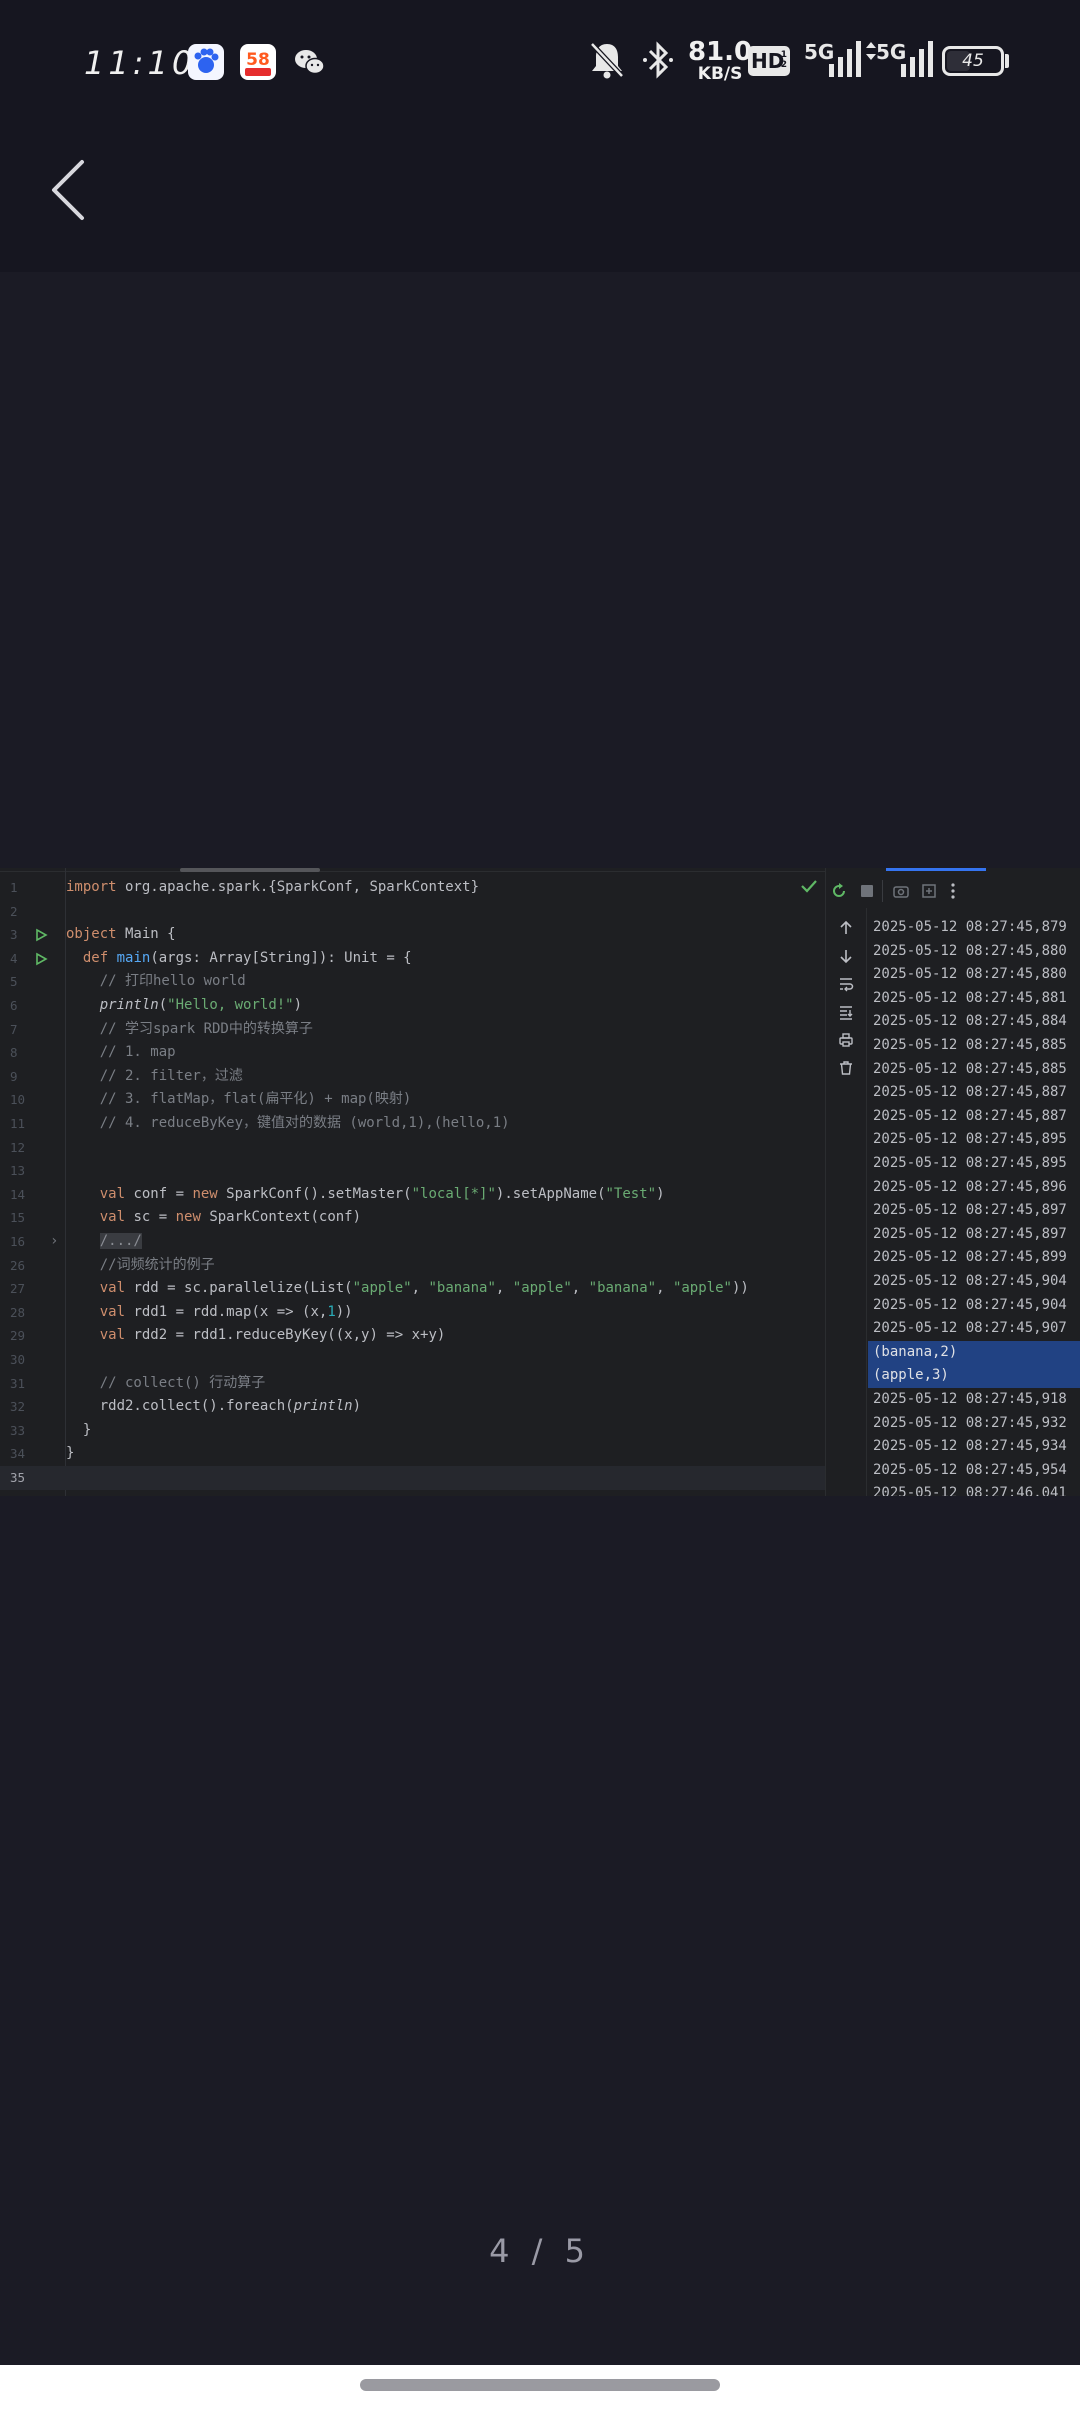 Image resolution: width=1080 pixels, height=2412 pixels. I want to click on signal-bars-icon, so click(845, 59).